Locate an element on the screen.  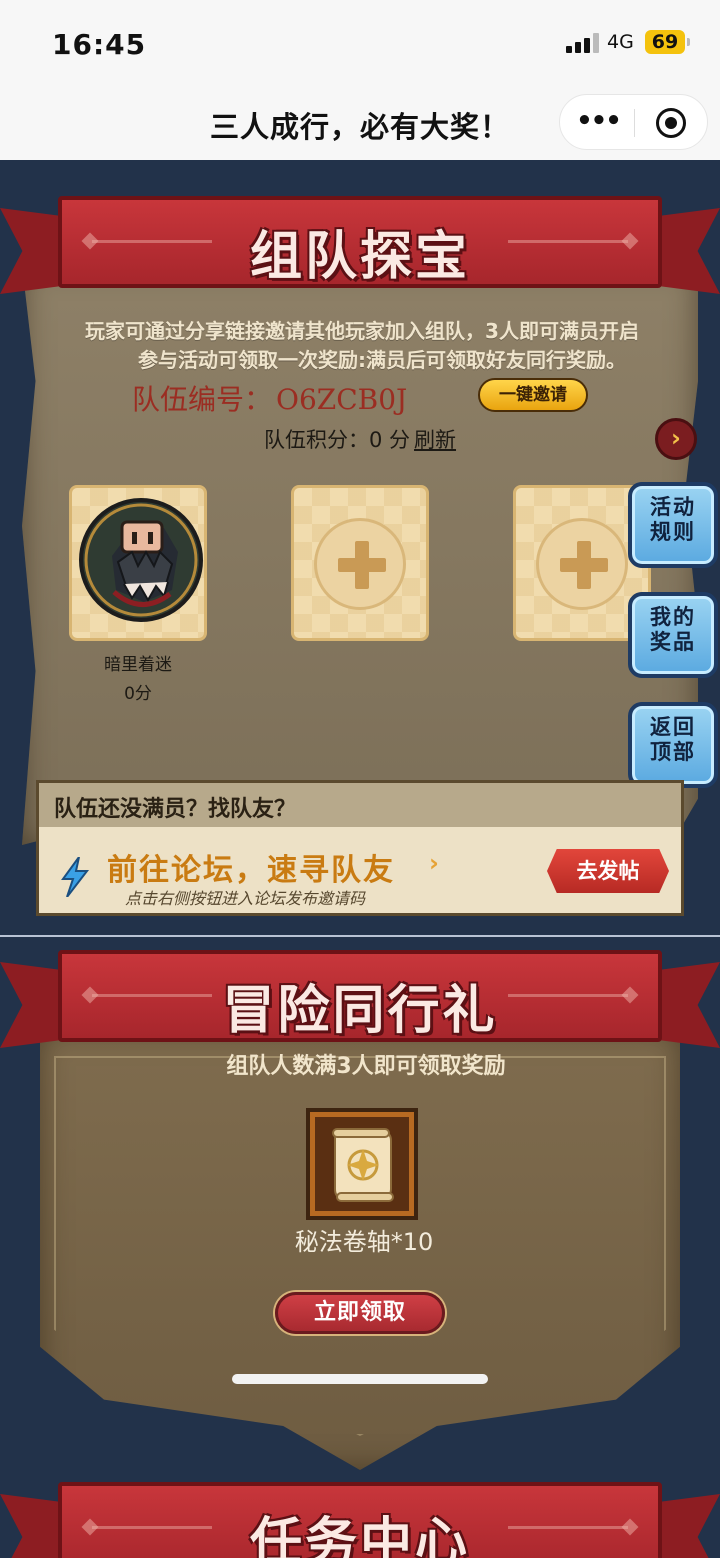
back-to-top-button: 返回顶部 is located at coordinates (673, 745).